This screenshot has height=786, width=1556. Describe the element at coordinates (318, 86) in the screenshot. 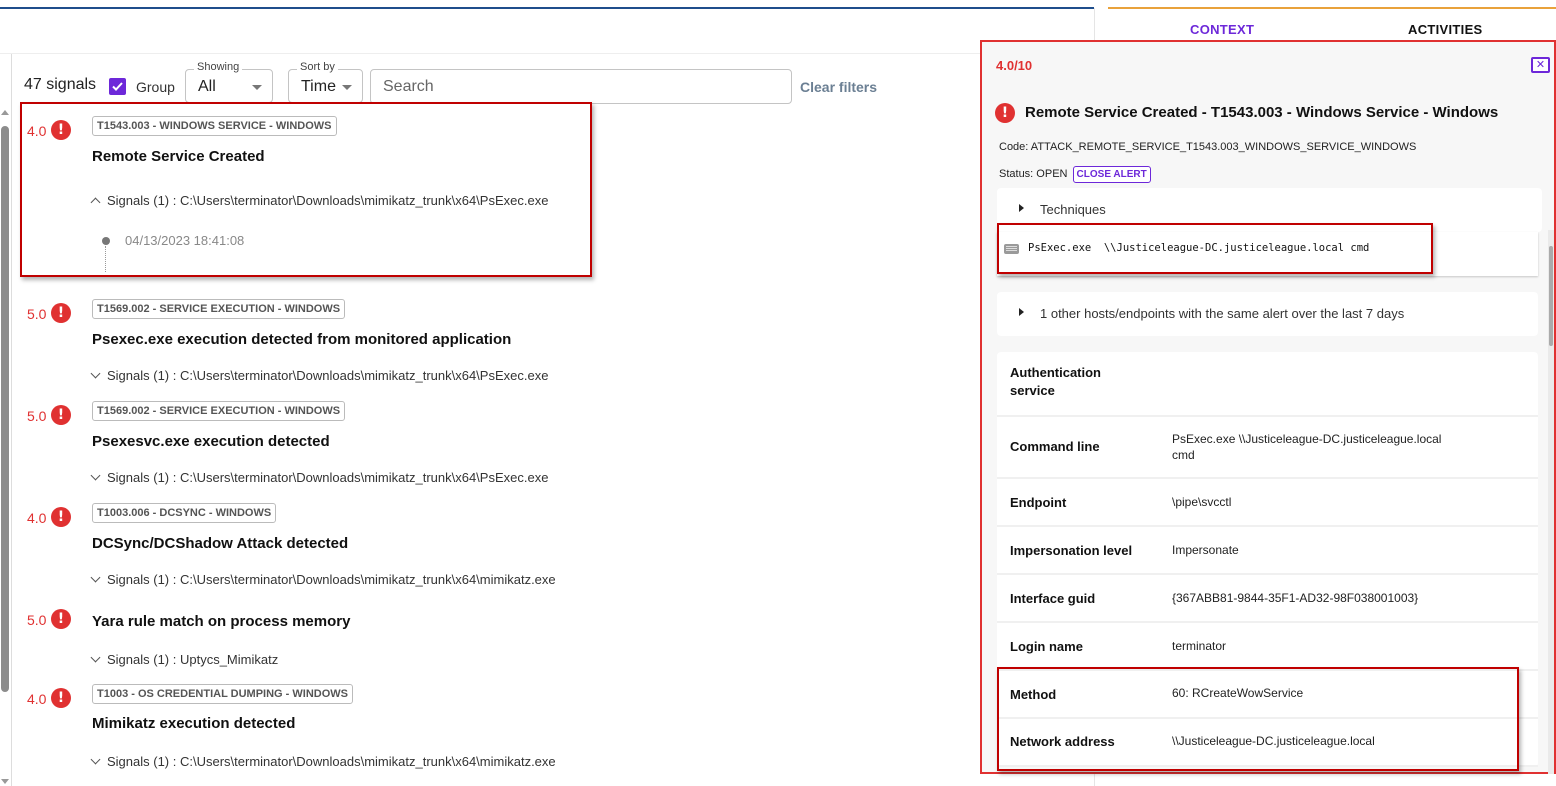

I see `sort-by-value: Time` at that location.